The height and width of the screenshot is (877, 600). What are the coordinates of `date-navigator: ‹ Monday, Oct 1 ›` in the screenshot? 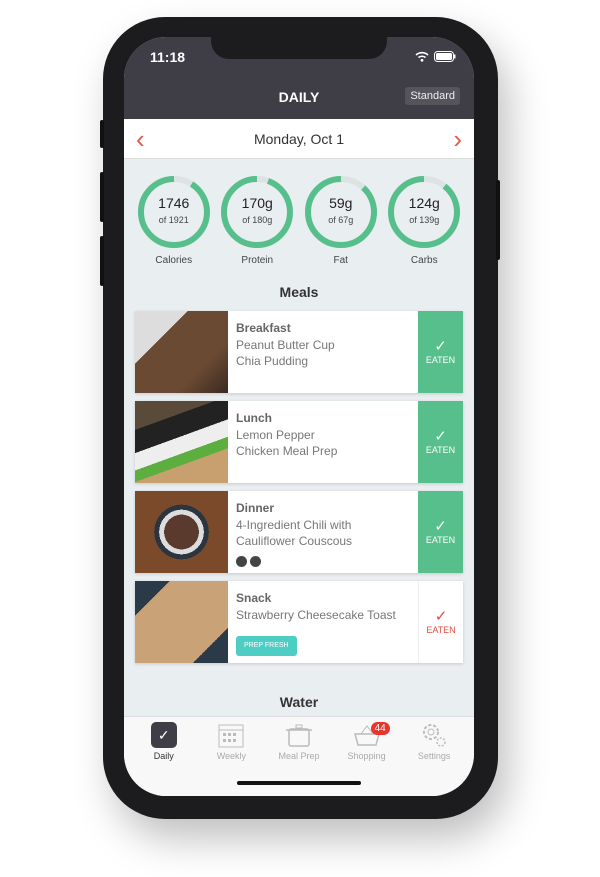 It's located at (299, 139).